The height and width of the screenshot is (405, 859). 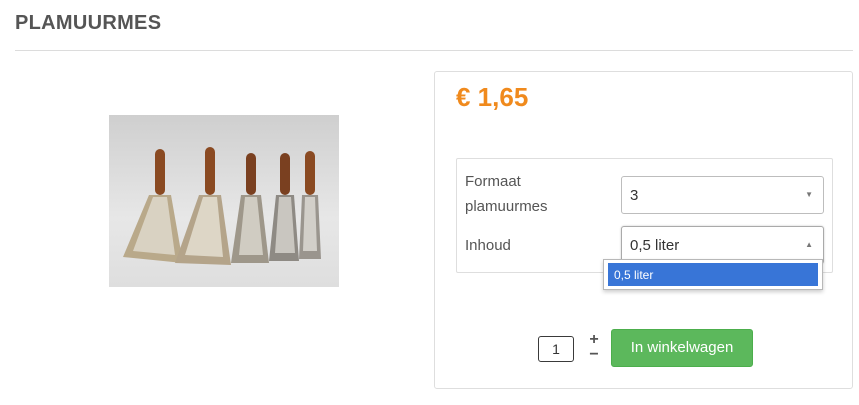 I want to click on inhoud-label: Inhoud, so click(x=488, y=245).